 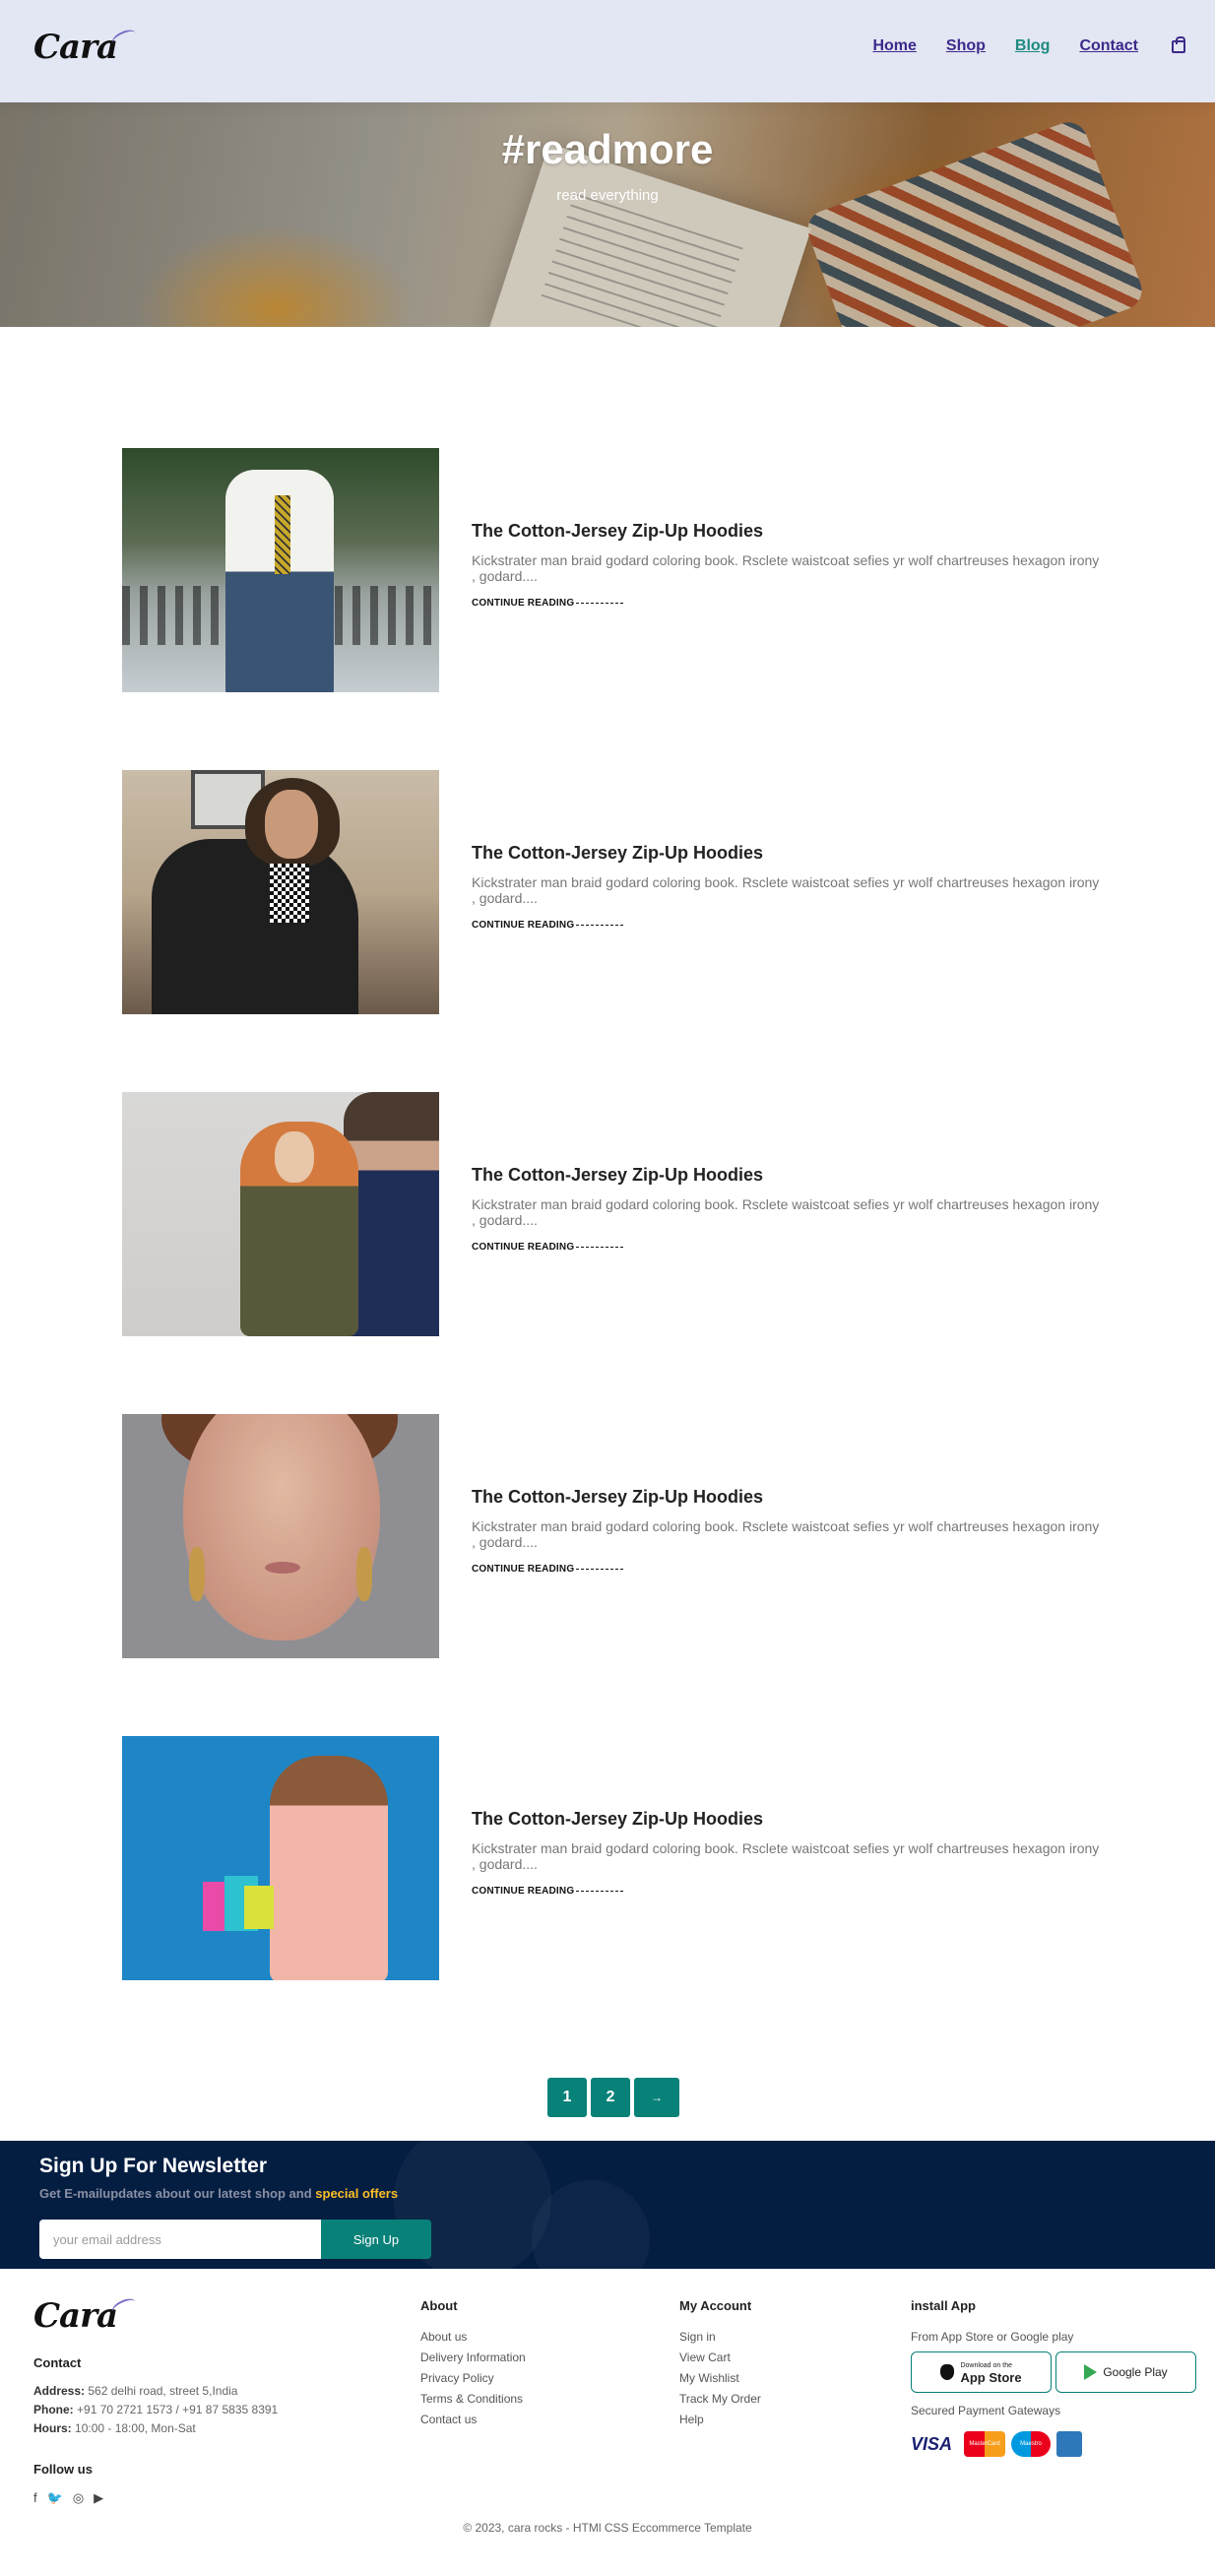 What do you see at coordinates (720, 2399) in the screenshot?
I see `footer-link: Track My Order` at bounding box center [720, 2399].